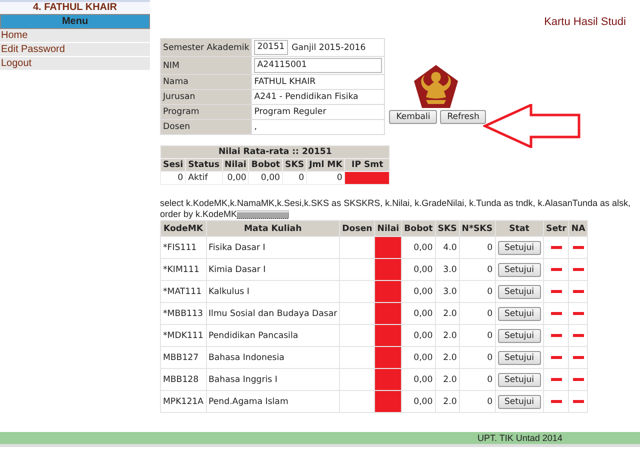  Describe the element at coordinates (436, 87) in the screenshot. I see `emblem-logo` at that location.